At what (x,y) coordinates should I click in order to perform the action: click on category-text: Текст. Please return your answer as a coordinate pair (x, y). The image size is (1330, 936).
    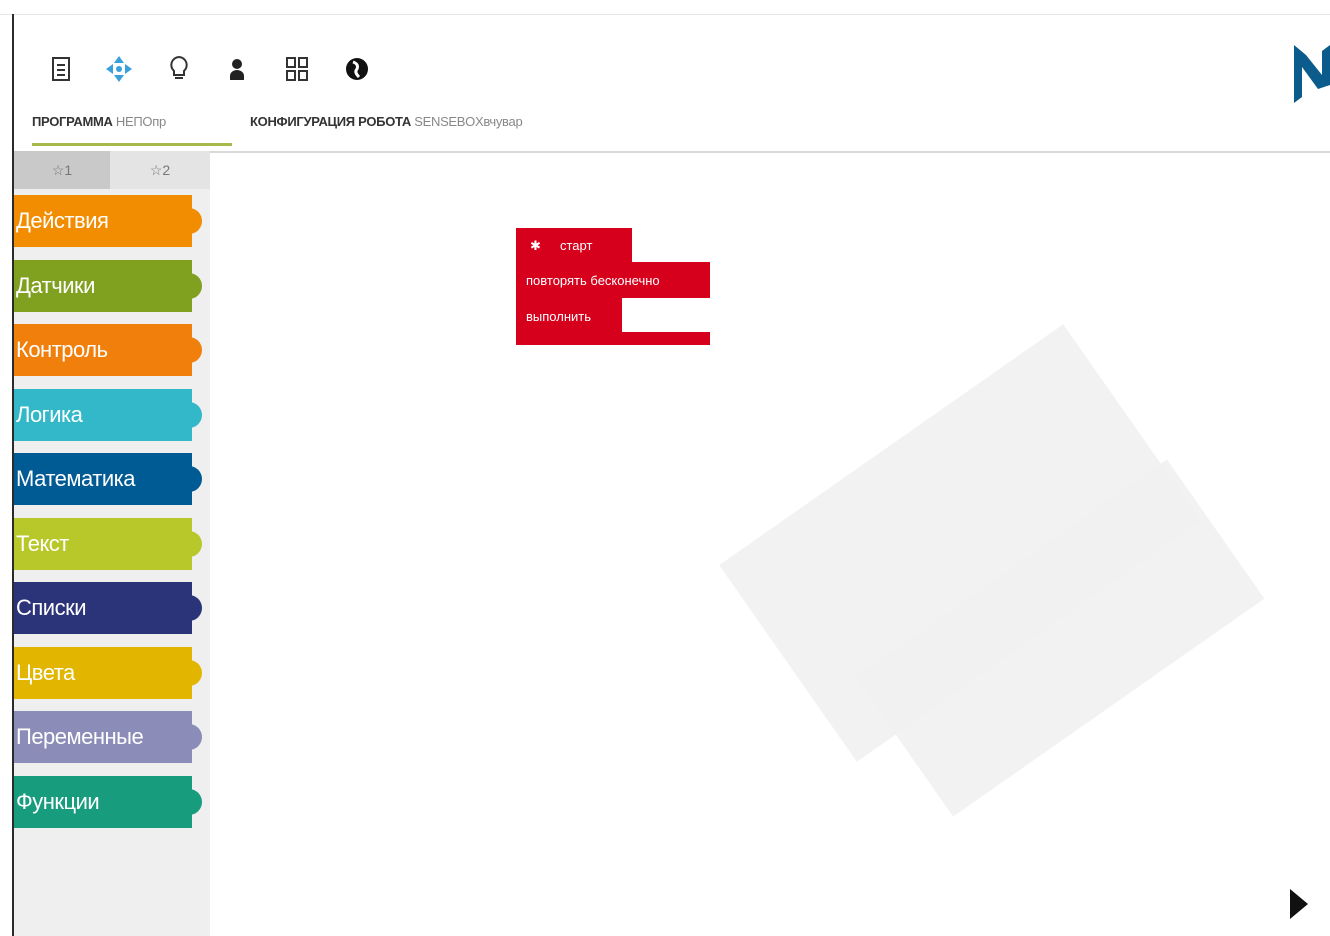
    Looking at the image, I should click on (108, 544).